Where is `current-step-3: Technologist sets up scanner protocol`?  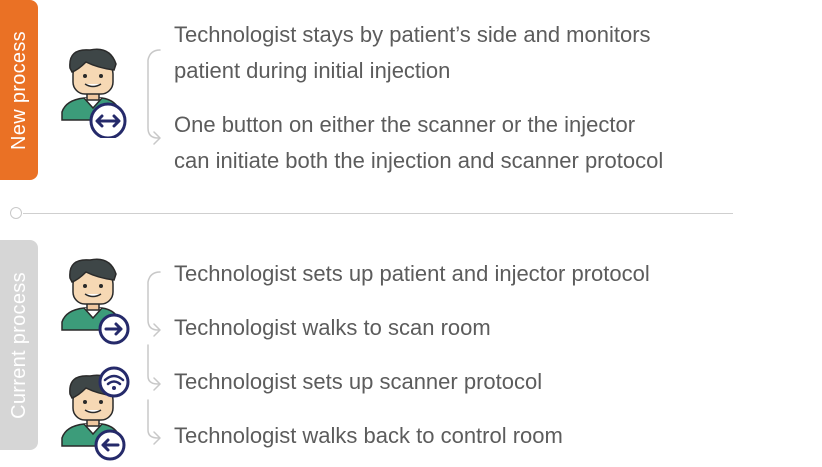
current-step-3: Technologist sets up scanner protocol is located at coordinates (358, 381).